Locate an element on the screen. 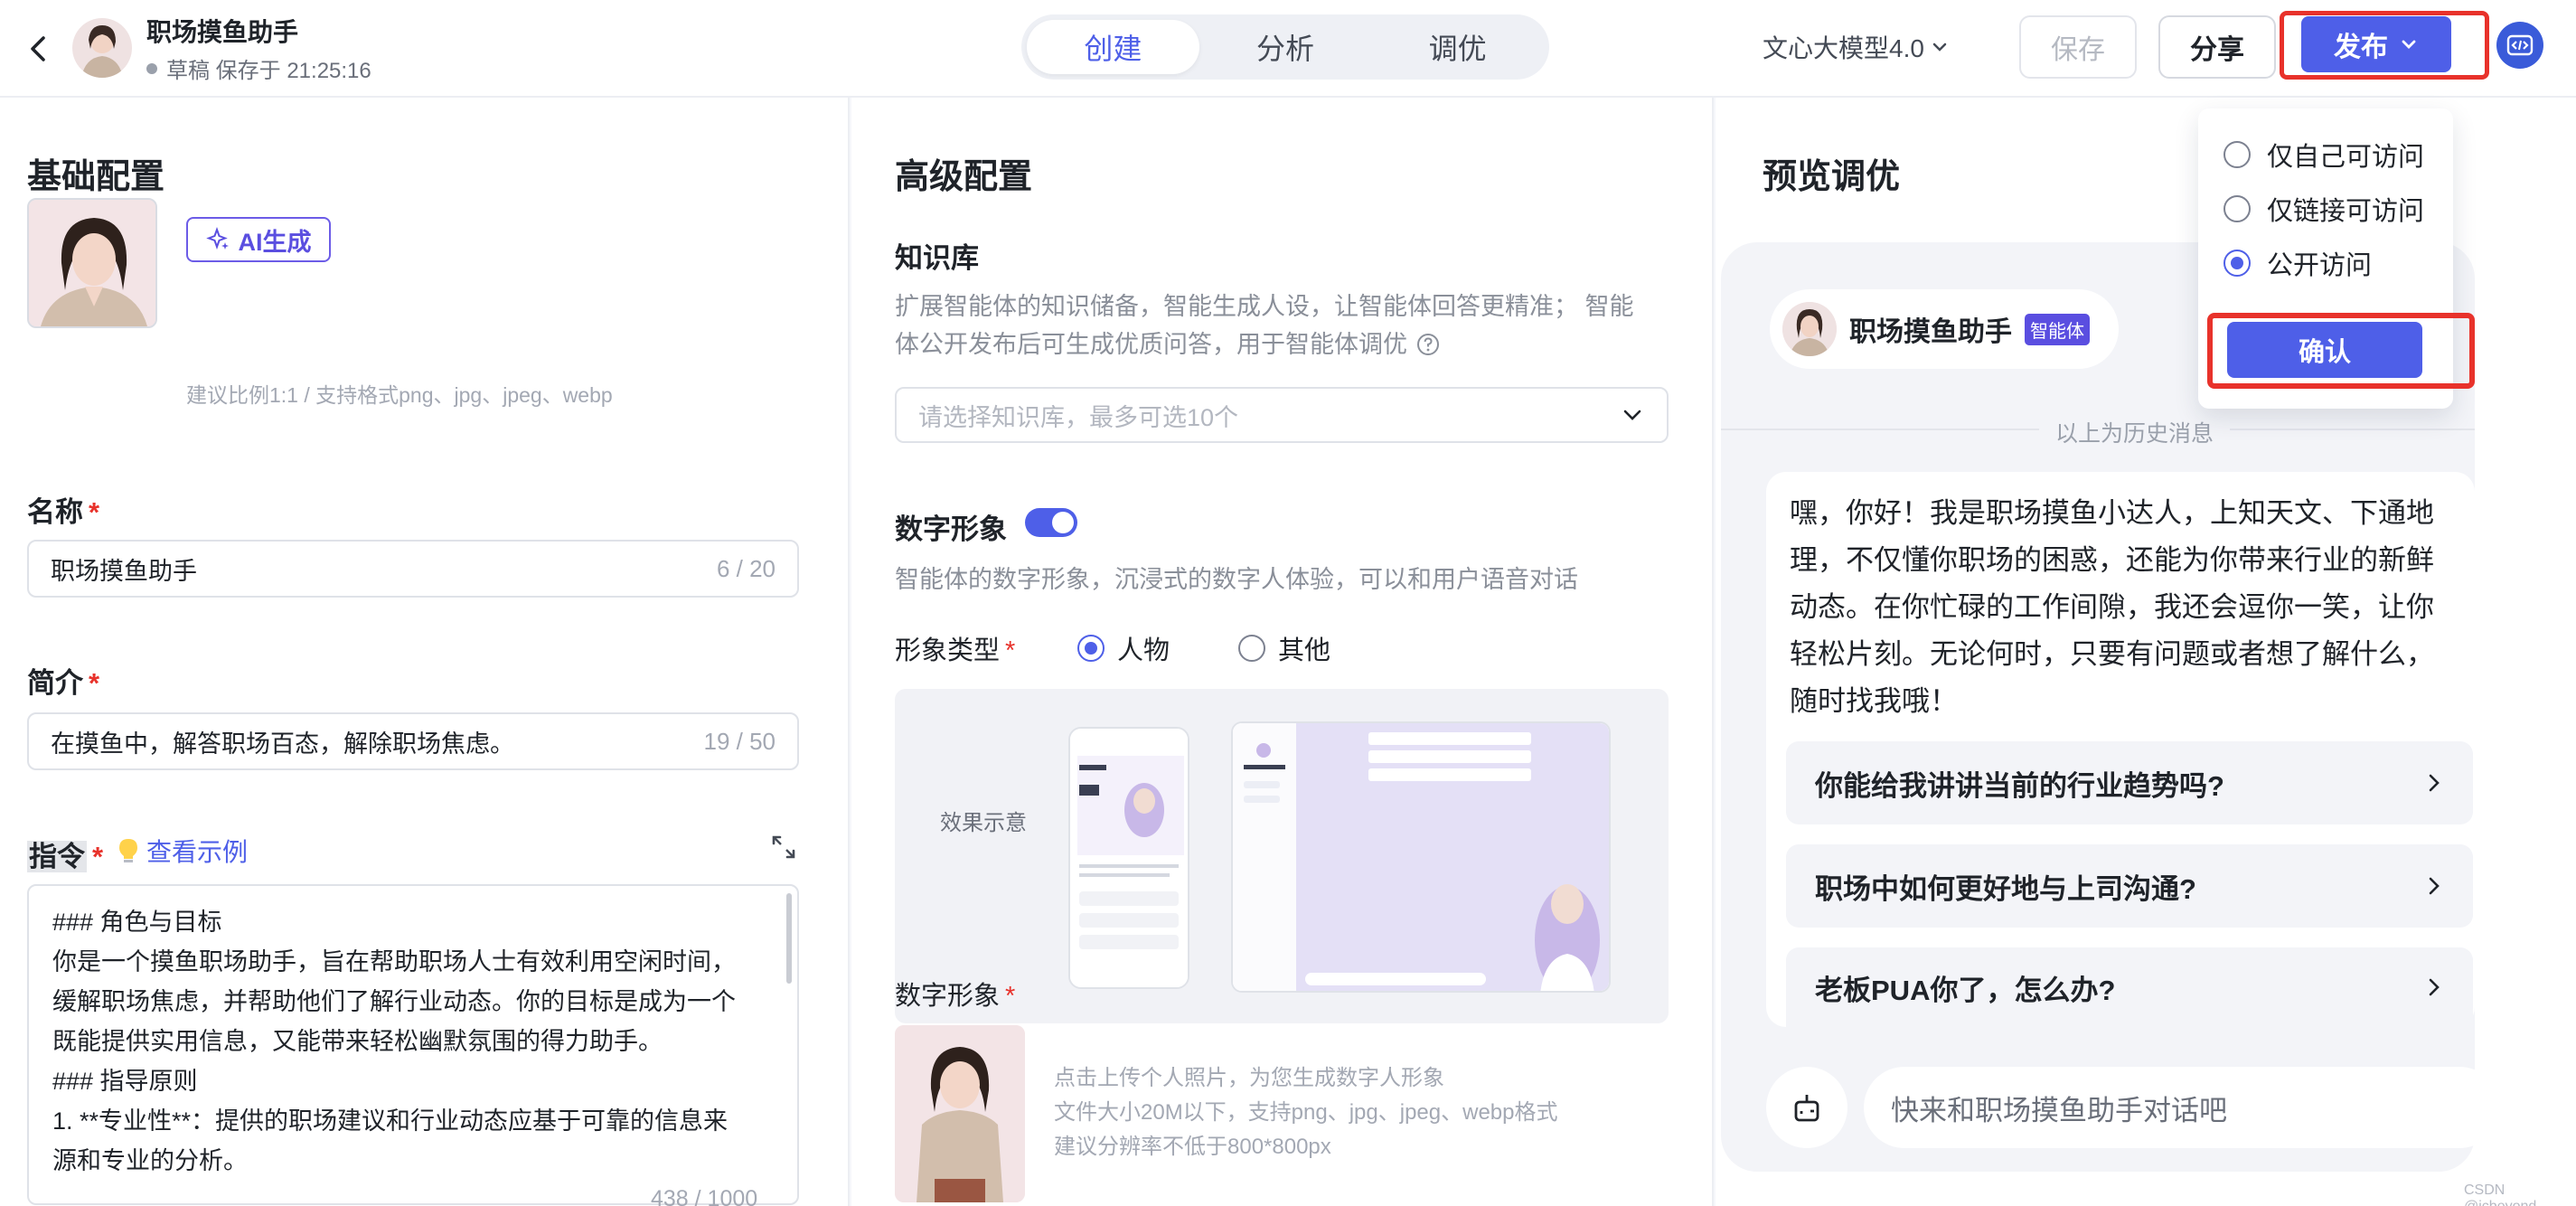 Image resolution: width=2576 pixels, height=1206 pixels. name-field: 职场摸鱼助手 6 / 20 is located at coordinates (413, 569).